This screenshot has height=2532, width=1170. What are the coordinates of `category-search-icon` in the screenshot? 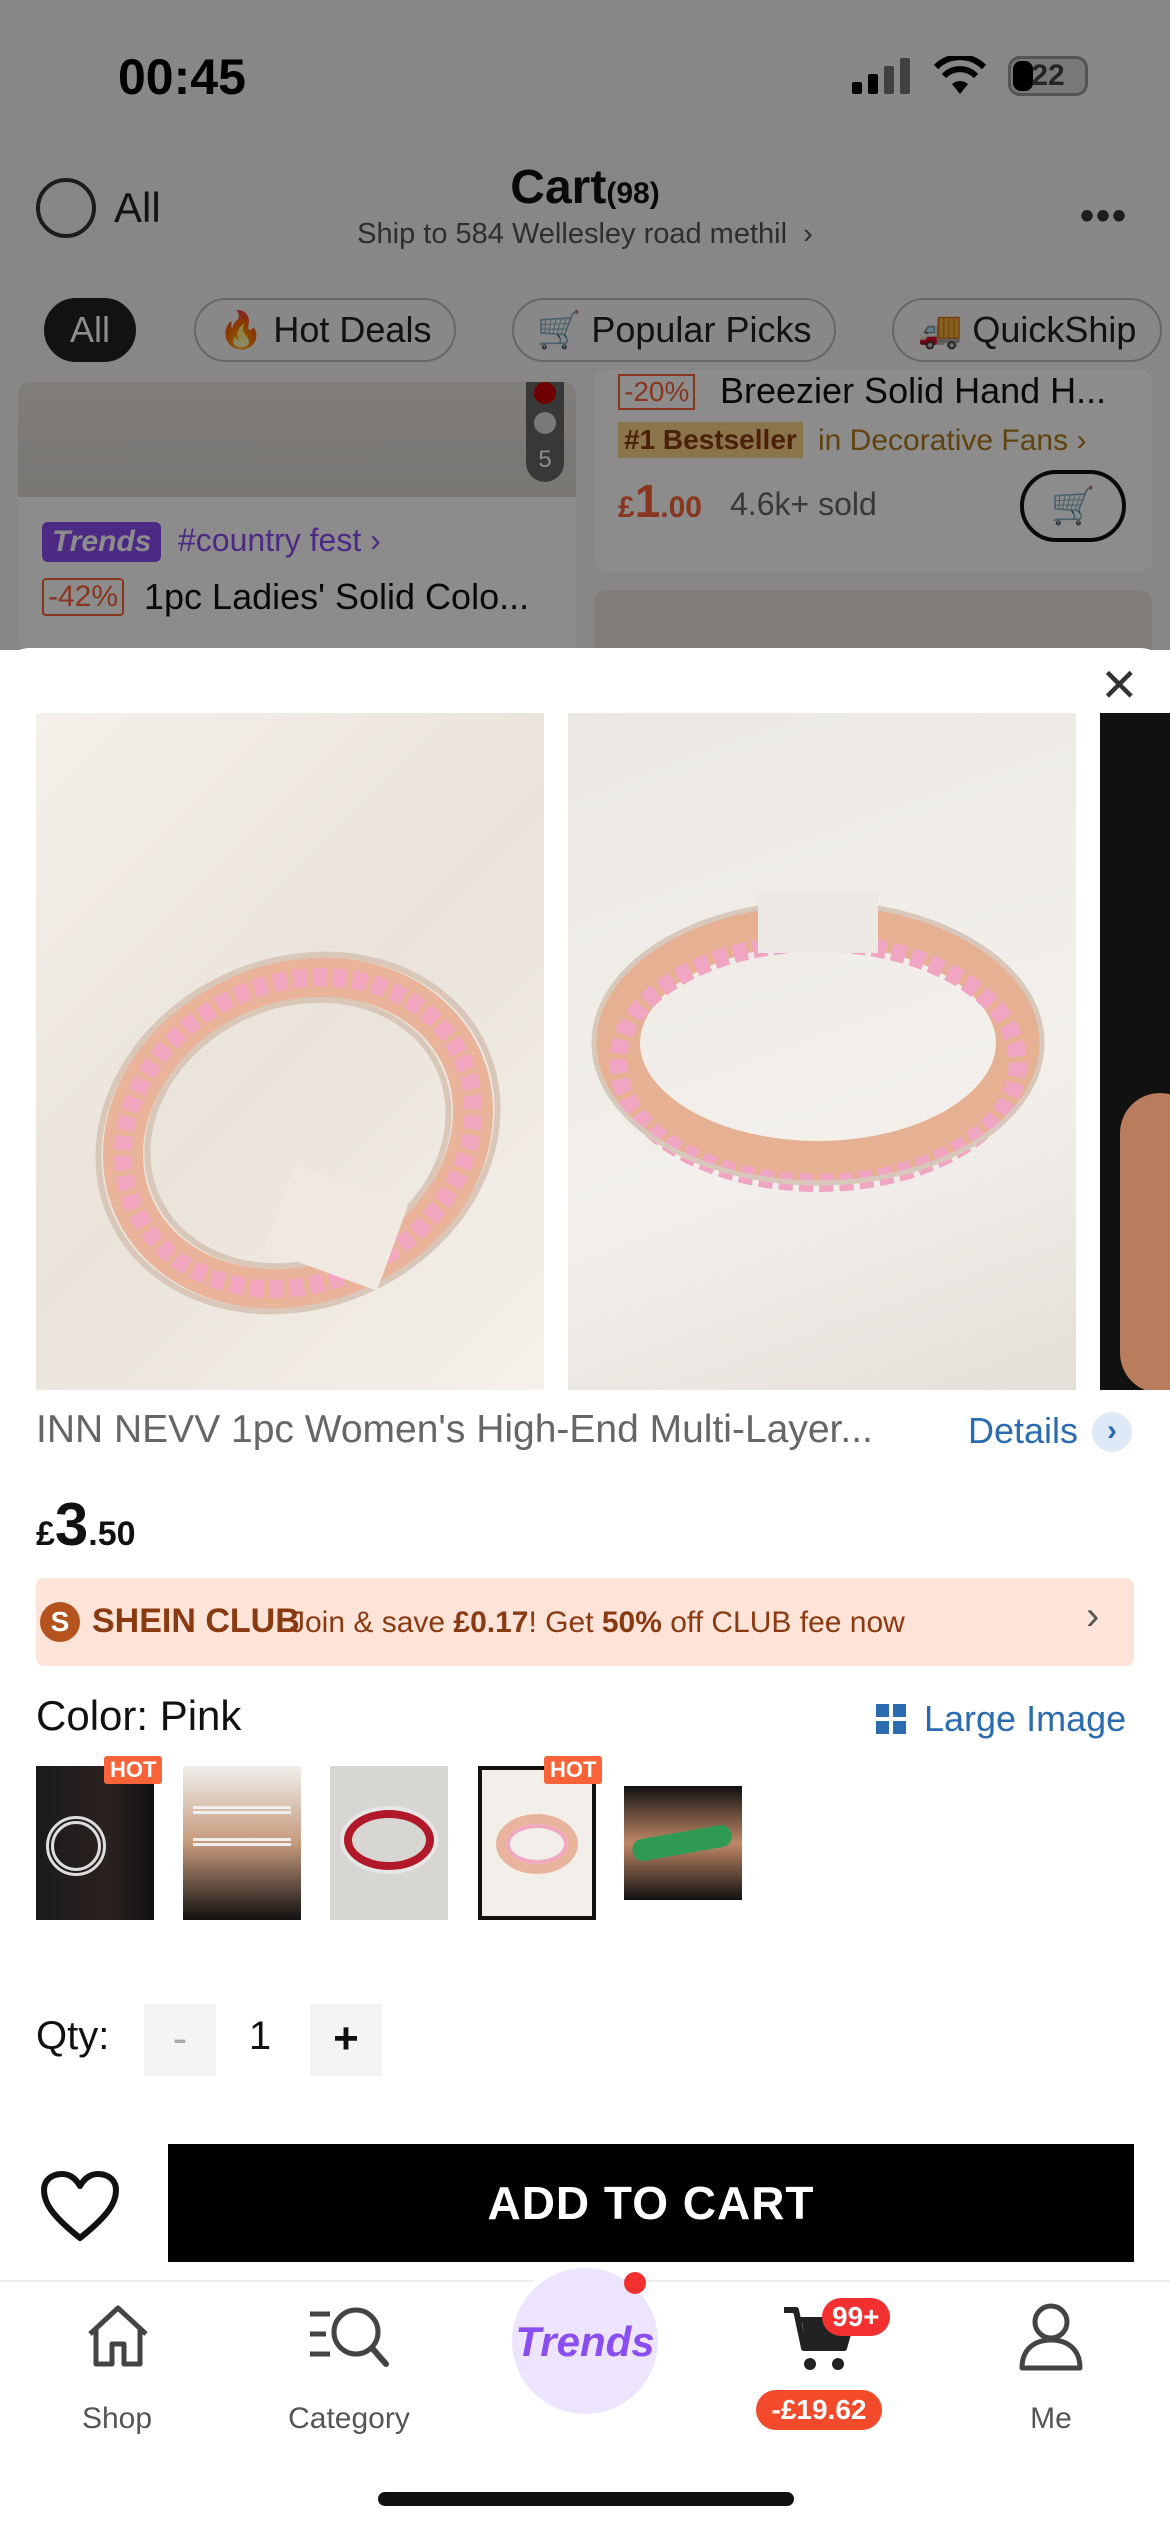 It's located at (349, 2336).